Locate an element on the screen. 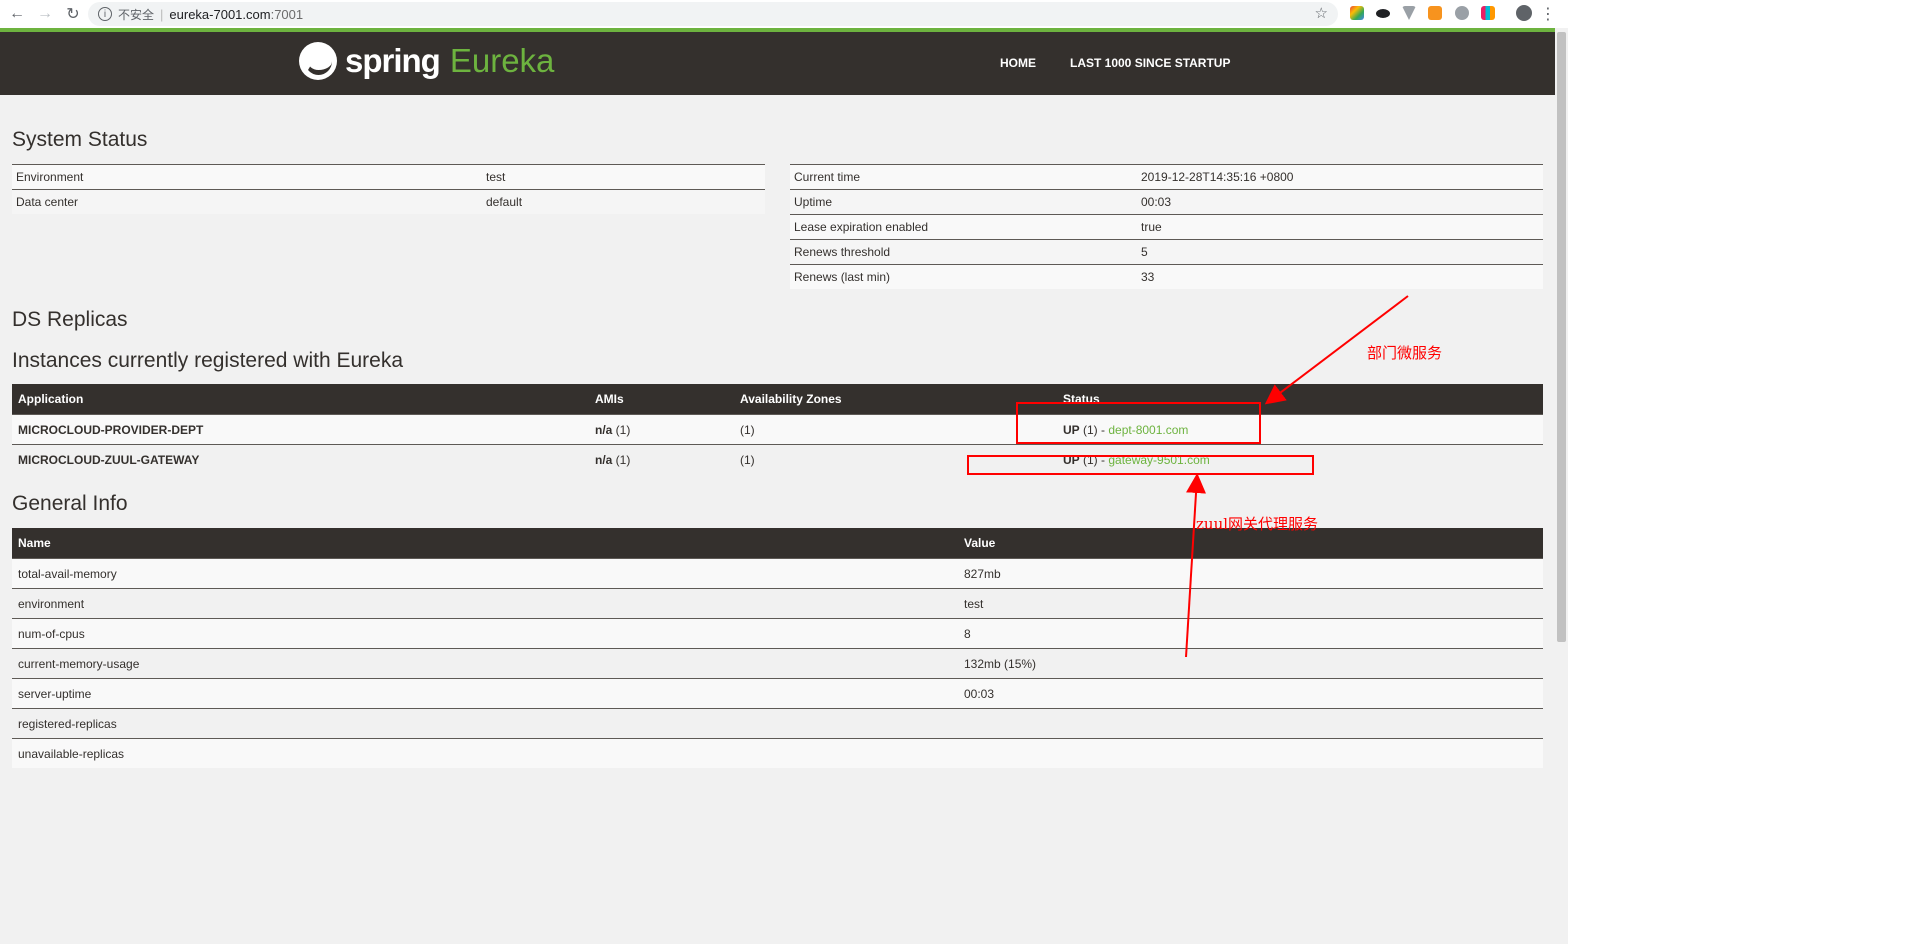  scrollbar-thumb is located at coordinates (1561, 337).